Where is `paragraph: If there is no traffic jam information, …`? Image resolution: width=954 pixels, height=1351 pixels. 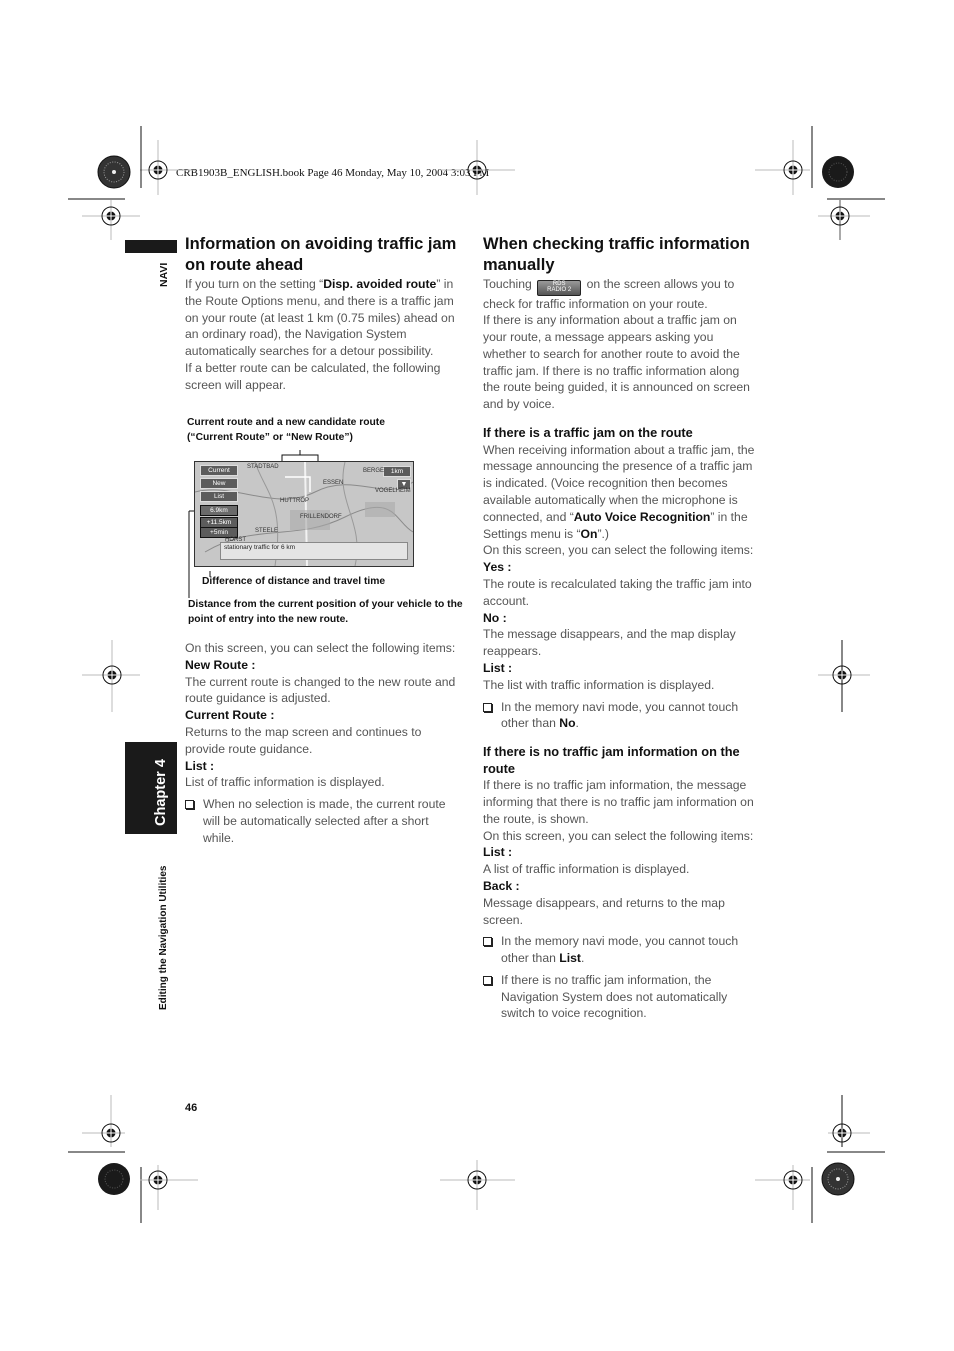 paragraph: If there is no traffic jam information, … is located at coordinates (618, 802).